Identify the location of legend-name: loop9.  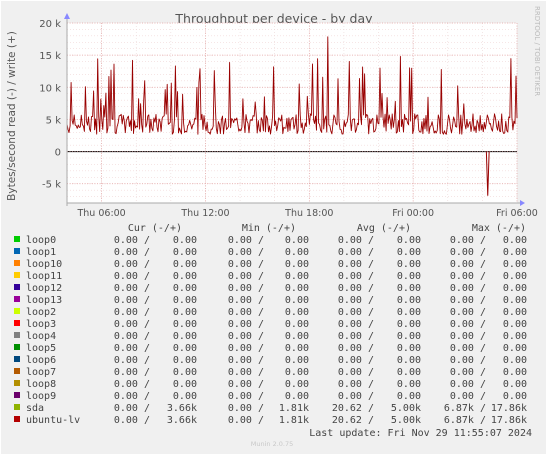
(41, 396).